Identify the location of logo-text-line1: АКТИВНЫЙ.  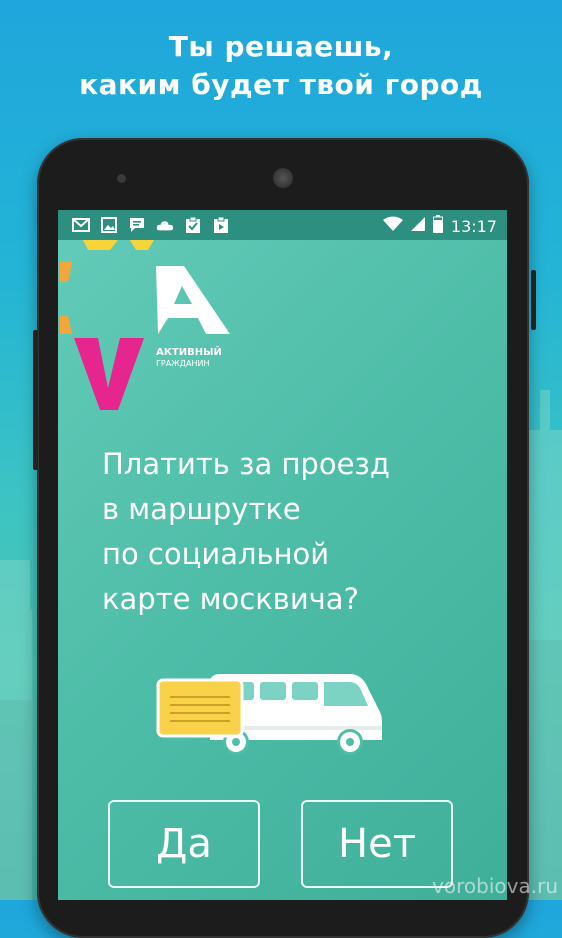
(189, 351).